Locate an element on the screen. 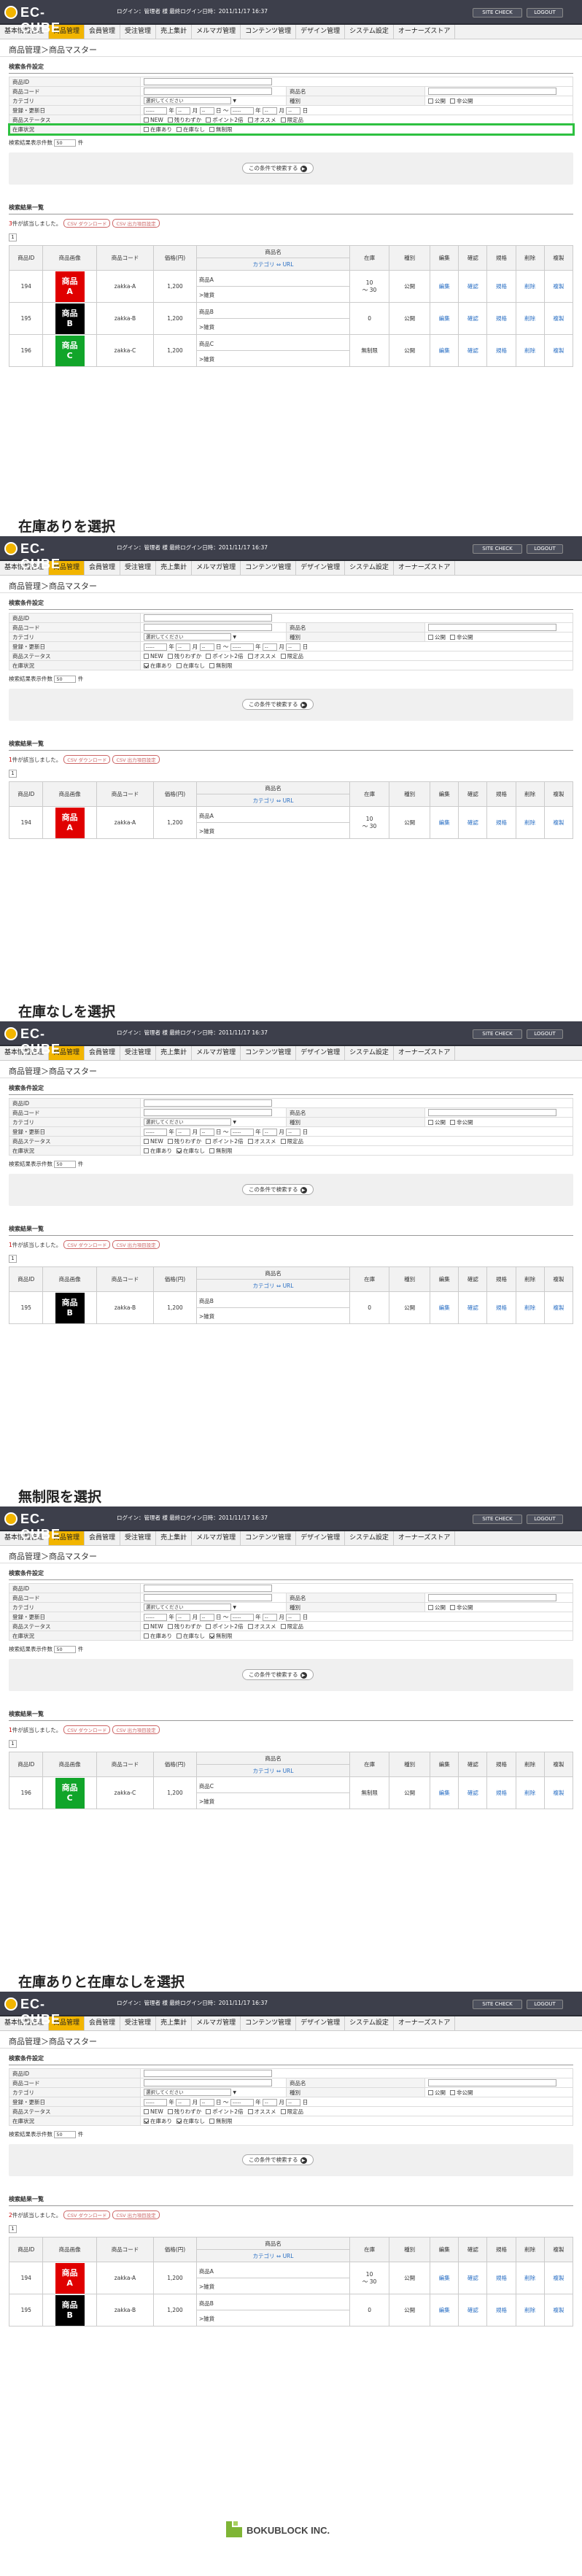 The height and width of the screenshot is (2576, 582). nav-item: コンテンツ管理 is located at coordinates (269, 568).